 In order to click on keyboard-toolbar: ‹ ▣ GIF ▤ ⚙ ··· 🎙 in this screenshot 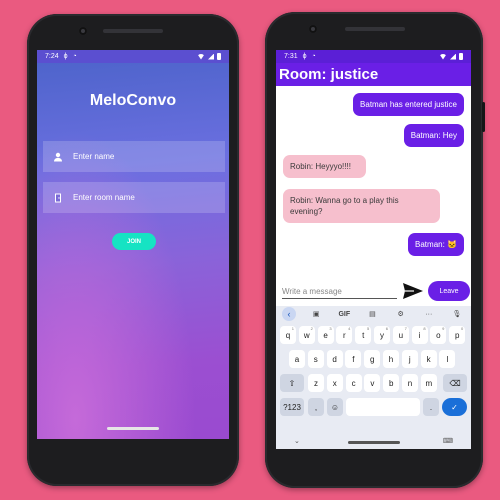, I will do `click(373, 314)`.